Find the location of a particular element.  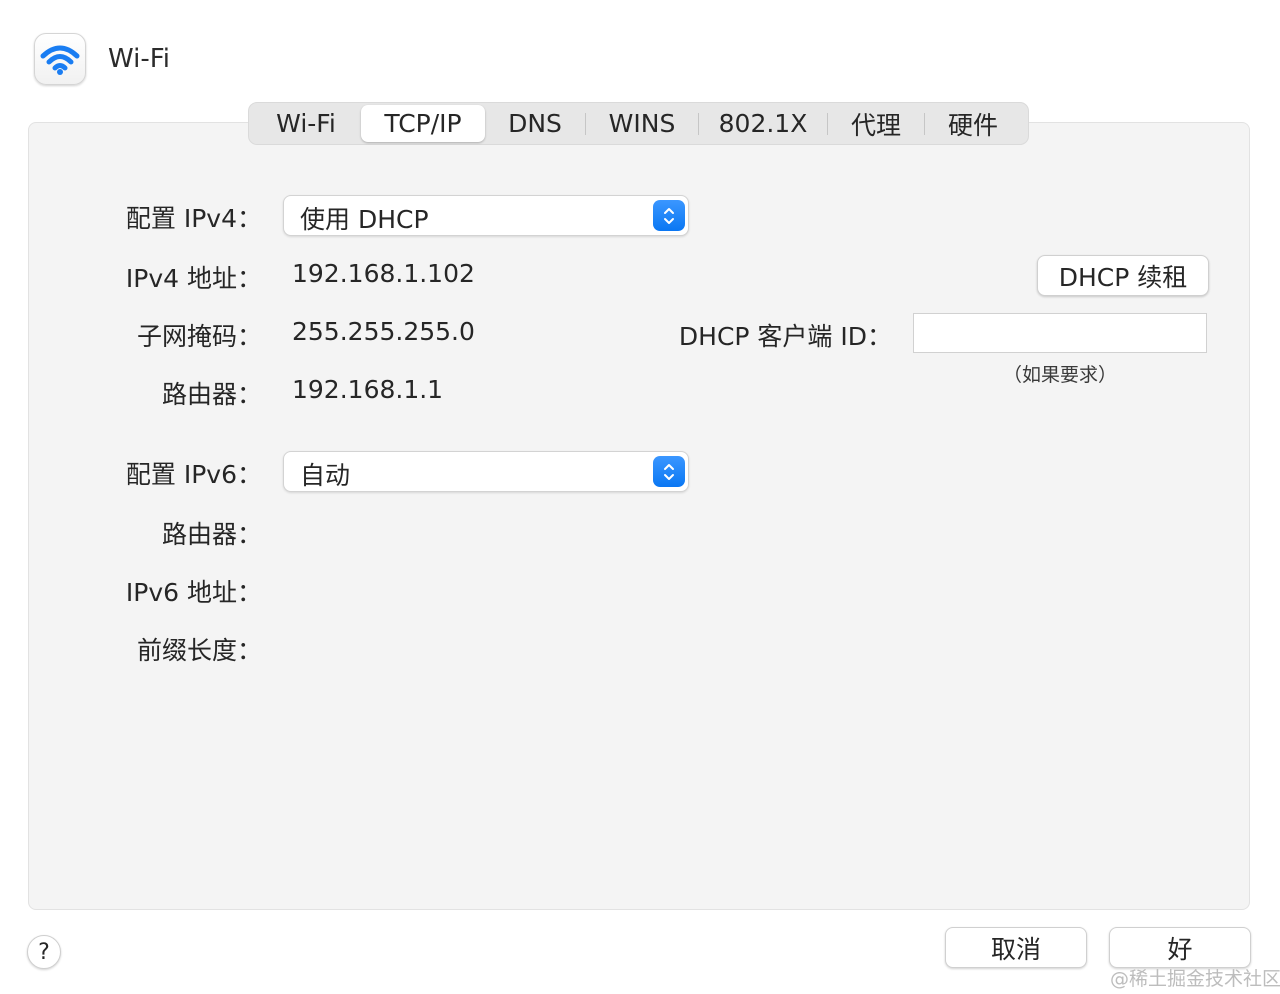

tab-8021x: 802.1X is located at coordinates (763, 123).